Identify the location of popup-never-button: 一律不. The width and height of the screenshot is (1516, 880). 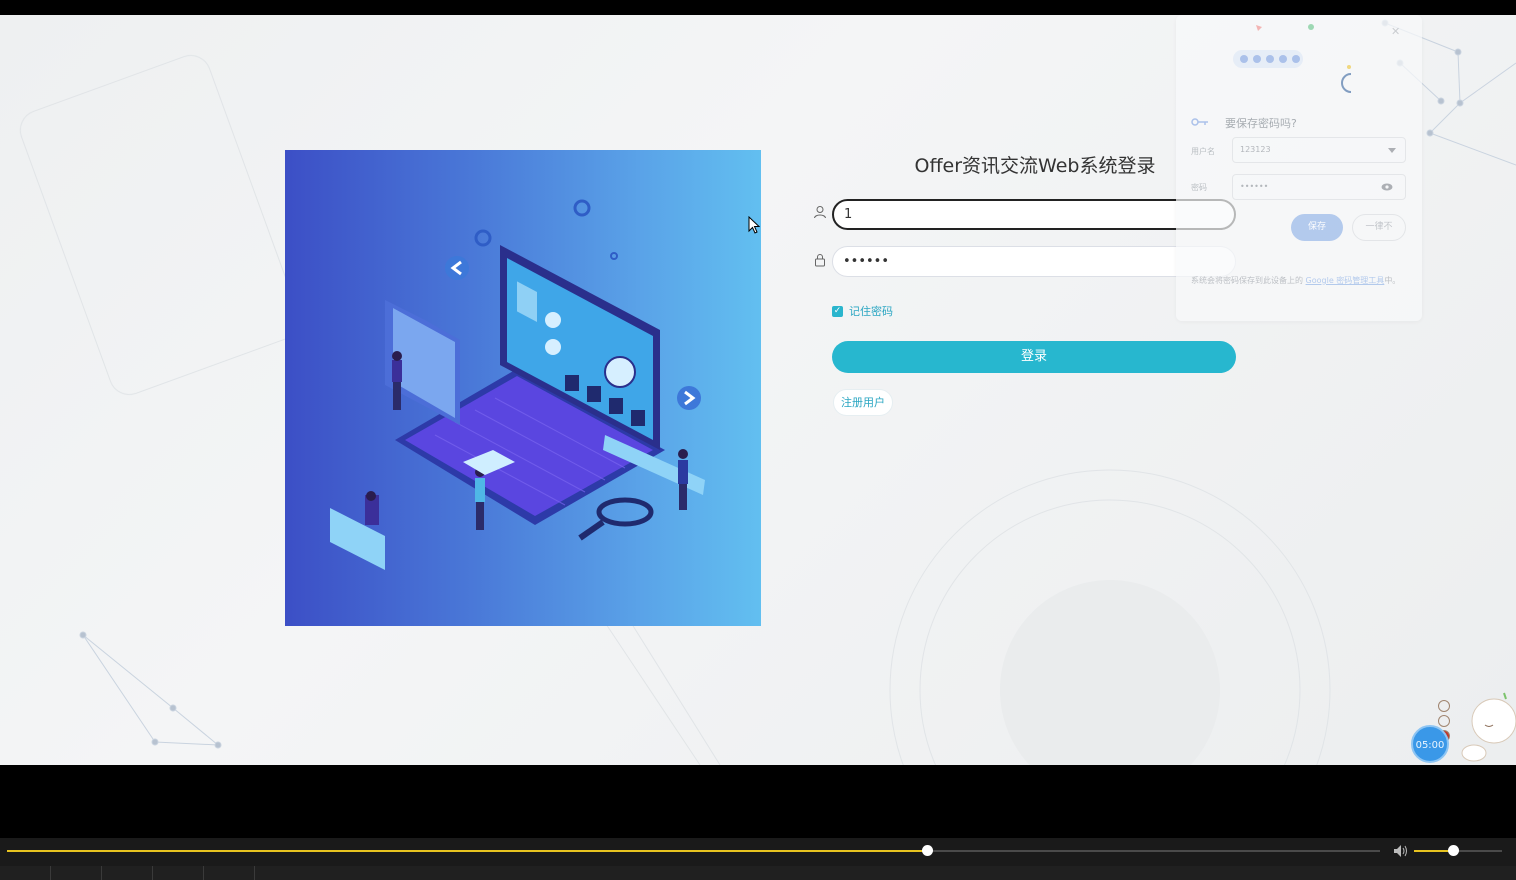
(1379, 227).